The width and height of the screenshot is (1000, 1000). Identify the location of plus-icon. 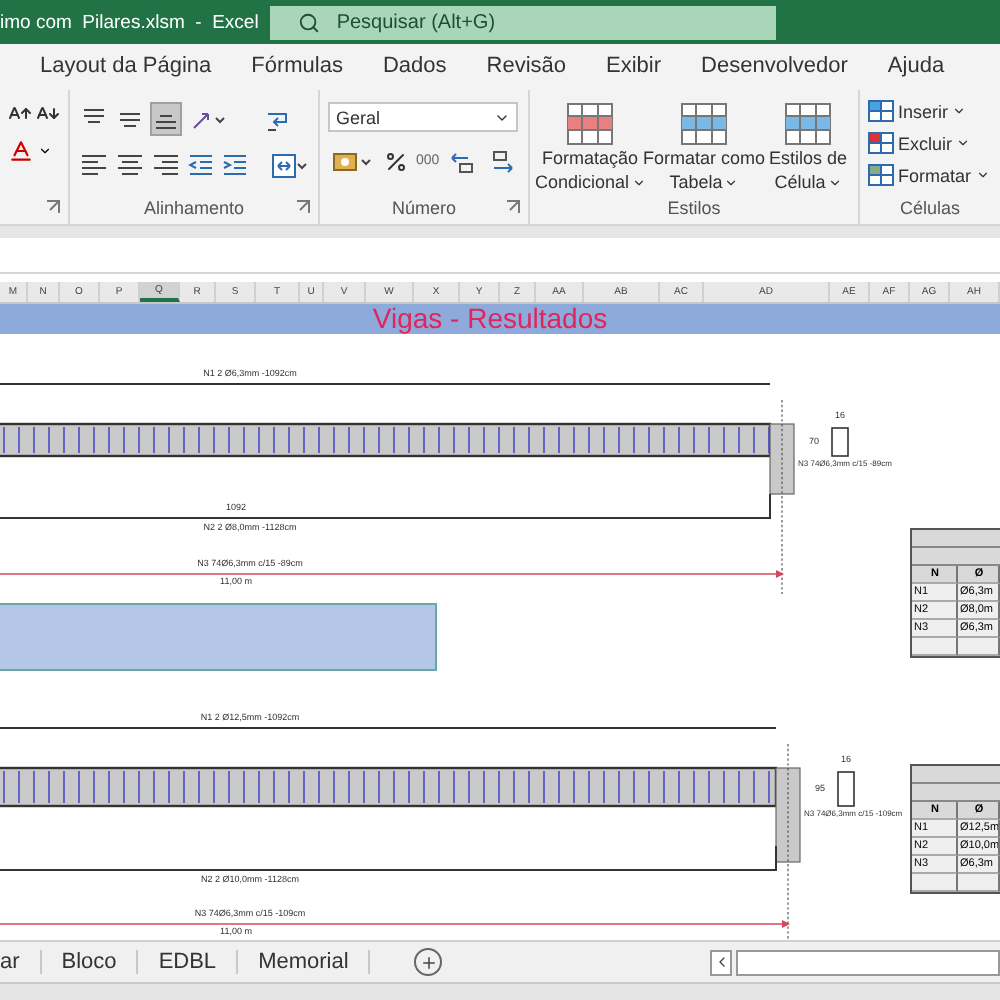
(428, 962).